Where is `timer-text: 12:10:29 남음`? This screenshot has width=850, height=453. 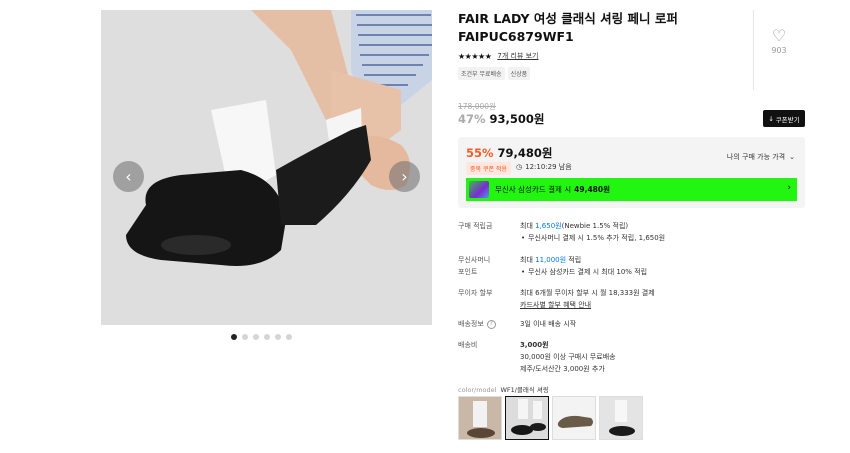
timer-text: 12:10:29 남음 is located at coordinates (548, 167).